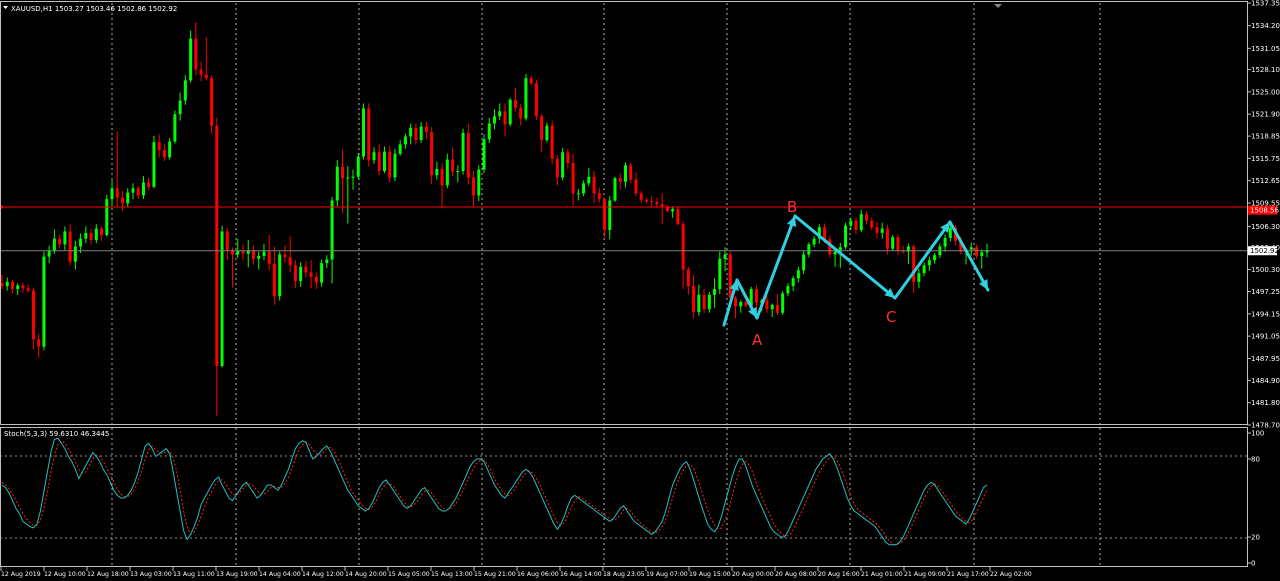 The image size is (1280, 581). What do you see at coordinates (1265, 314) in the screenshot?
I see `price-tick-label: 1494.15` at bounding box center [1265, 314].